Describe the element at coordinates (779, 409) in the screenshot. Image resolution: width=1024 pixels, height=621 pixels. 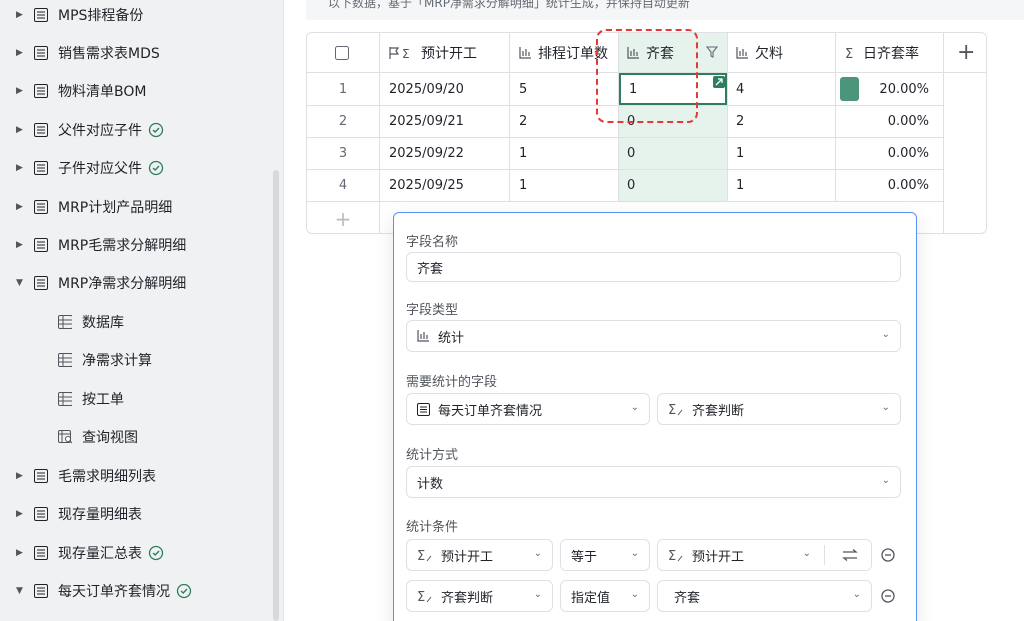
I see `stat-field-select: Σ 齐套判断 ⌄` at that location.